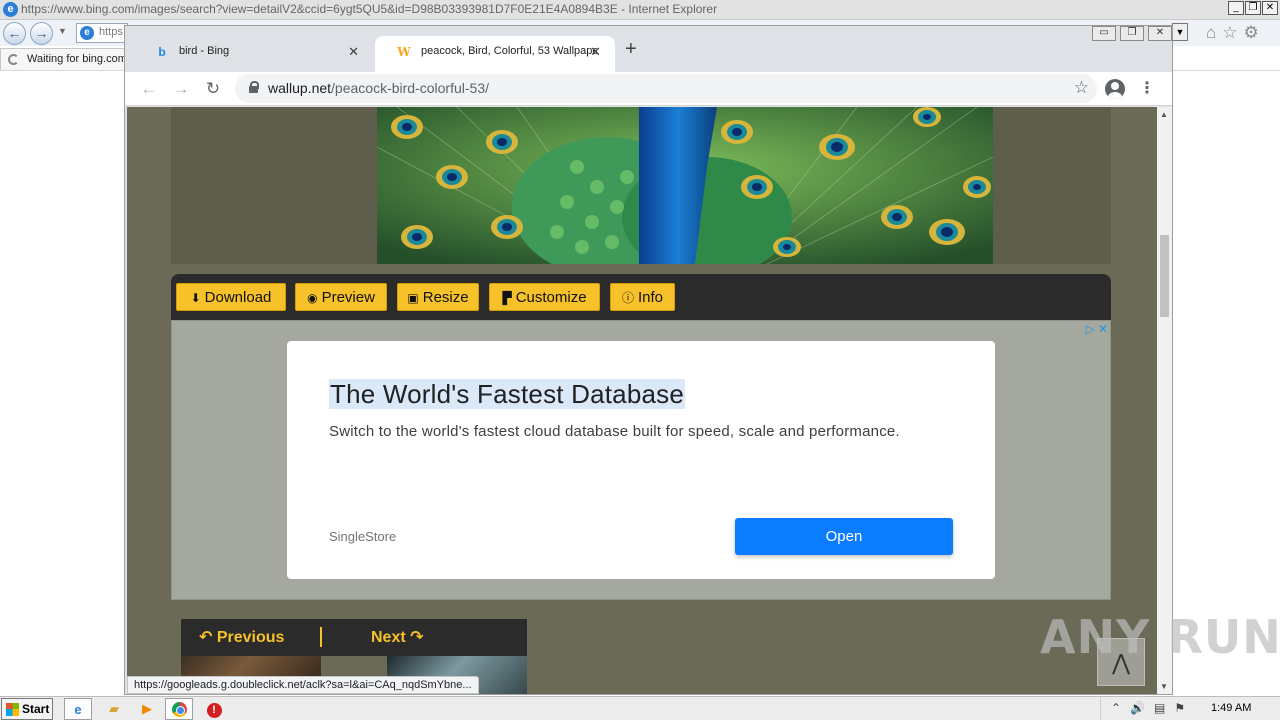 The height and width of the screenshot is (720, 1280). Describe the element at coordinates (36, 709) in the screenshot. I see `start-label: Start` at that location.